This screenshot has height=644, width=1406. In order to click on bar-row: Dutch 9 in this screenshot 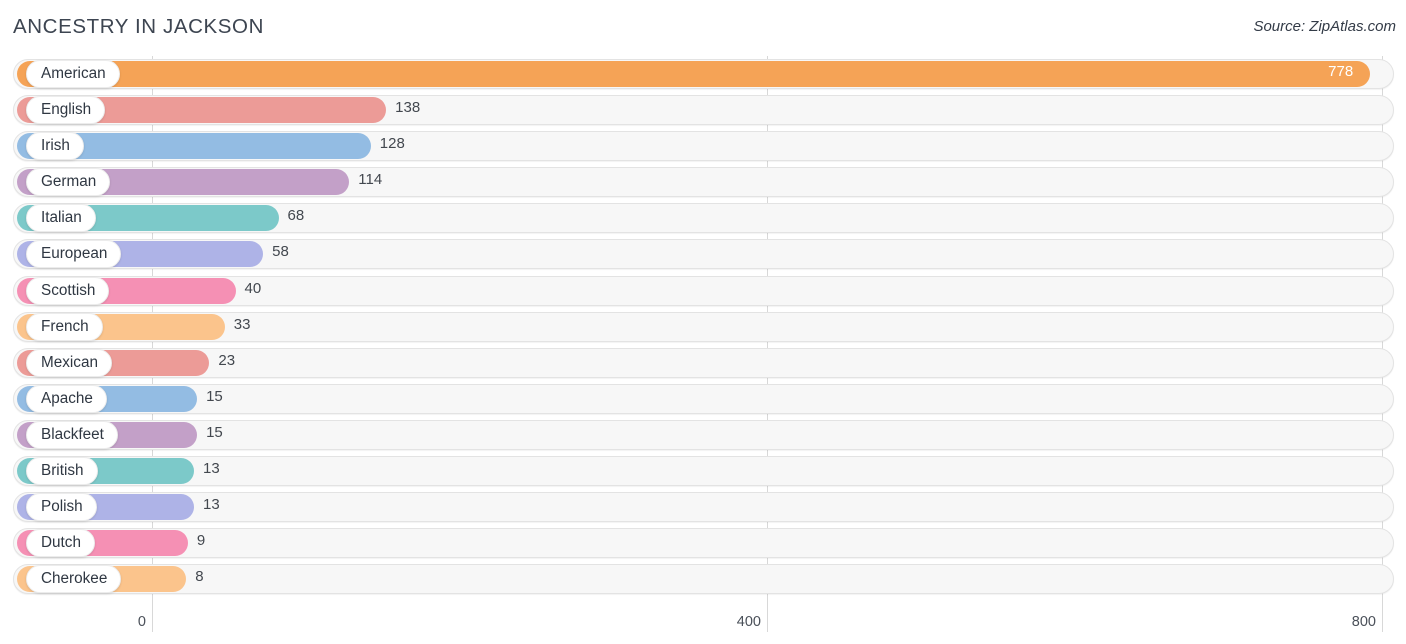, I will do `click(703, 543)`.